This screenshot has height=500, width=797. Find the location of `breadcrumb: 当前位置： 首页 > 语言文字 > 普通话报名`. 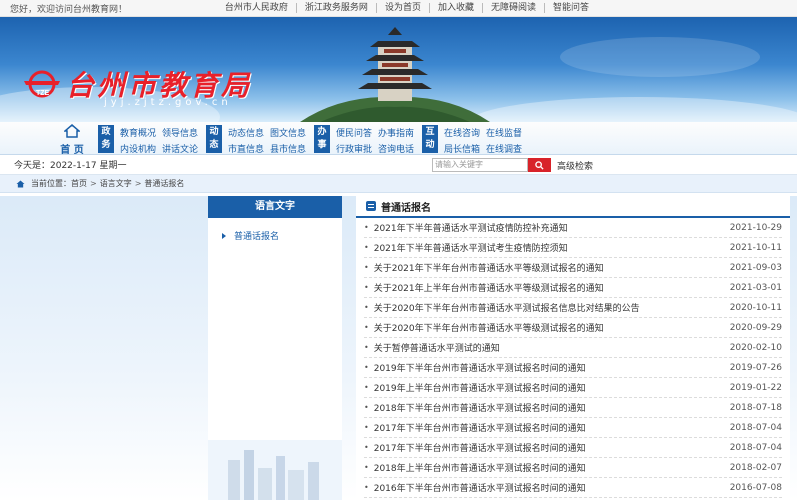

breadcrumb: 当前位置： 首页 > 语言文字 > 普通话报名 is located at coordinates (398, 184).